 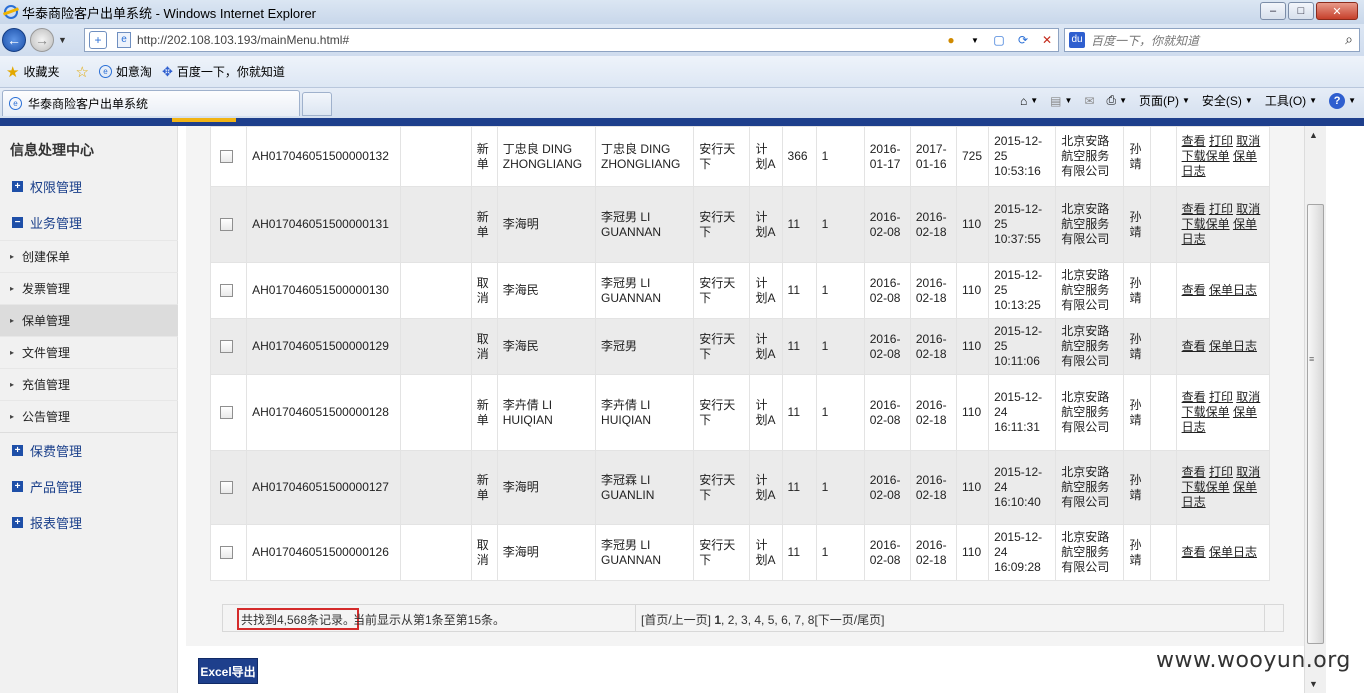 What do you see at coordinates (1337, 100) in the screenshot?
I see `help-icon: ?` at bounding box center [1337, 100].